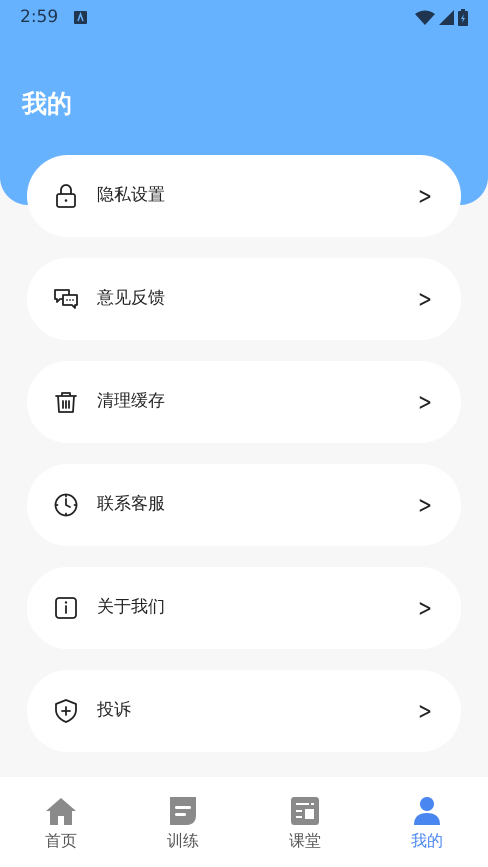 Image resolution: width=488 pixels, height=867 pixels. Describe the element at coordinates (66, 608) in the screenshot. I see `info-icon` at that location.